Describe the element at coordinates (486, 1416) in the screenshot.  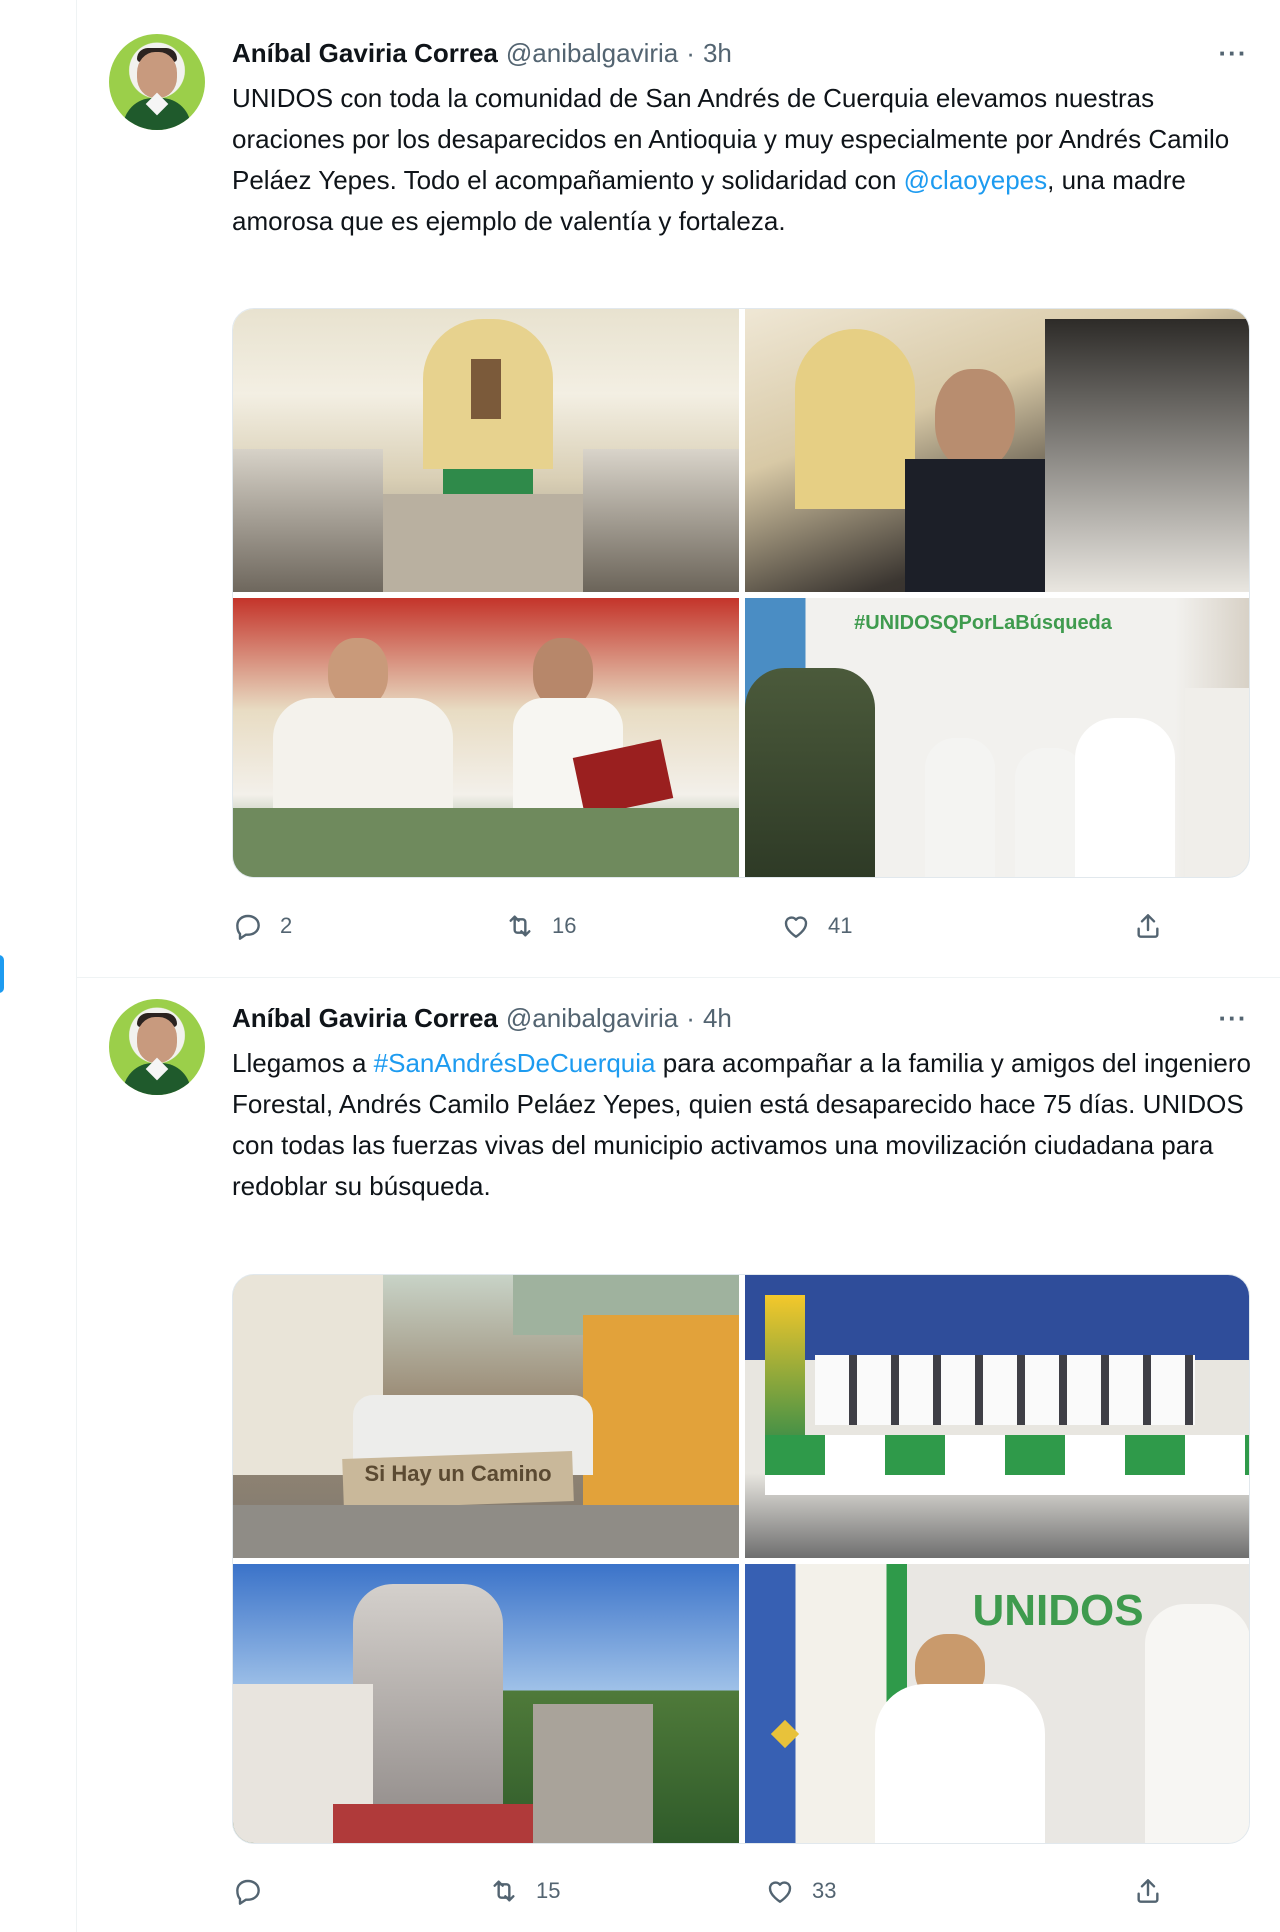
I see `photo-street-march: Si Hay un Camino` at that location.